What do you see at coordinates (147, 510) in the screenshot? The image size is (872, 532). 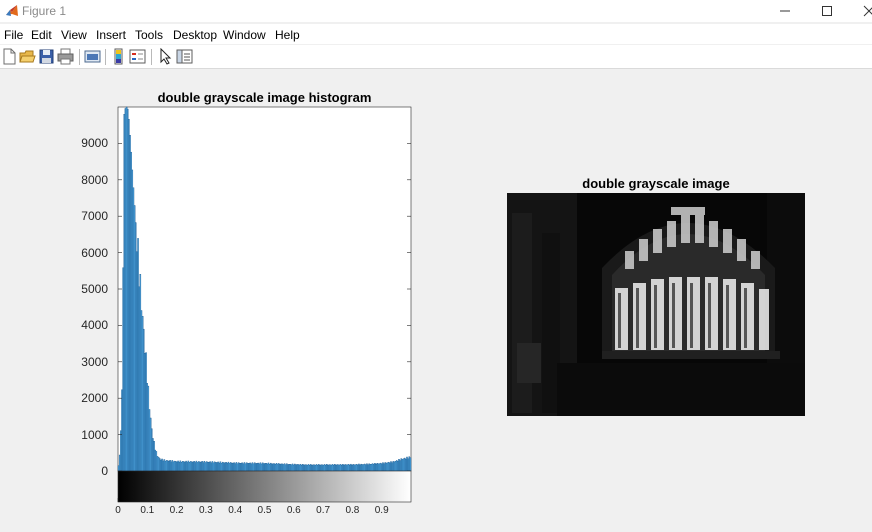 I see `x-tick-label: 0.1` at bounding box center [147, 510].